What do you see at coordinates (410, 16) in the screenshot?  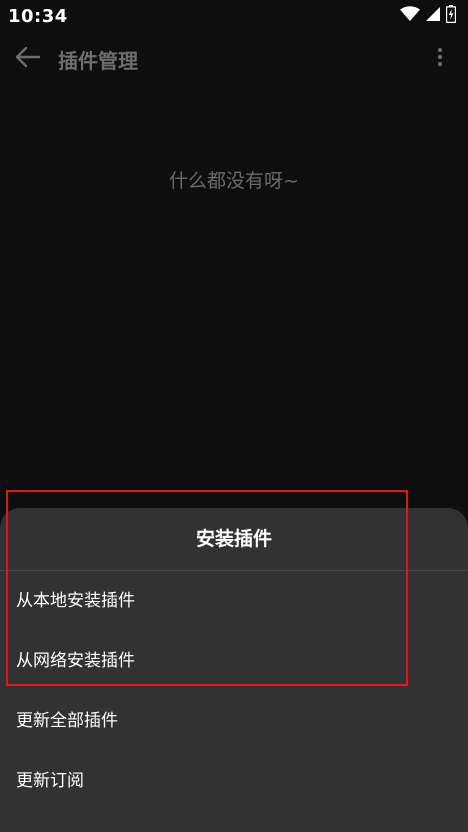 I see `wifi-icon` at bounding box center [410, 16].